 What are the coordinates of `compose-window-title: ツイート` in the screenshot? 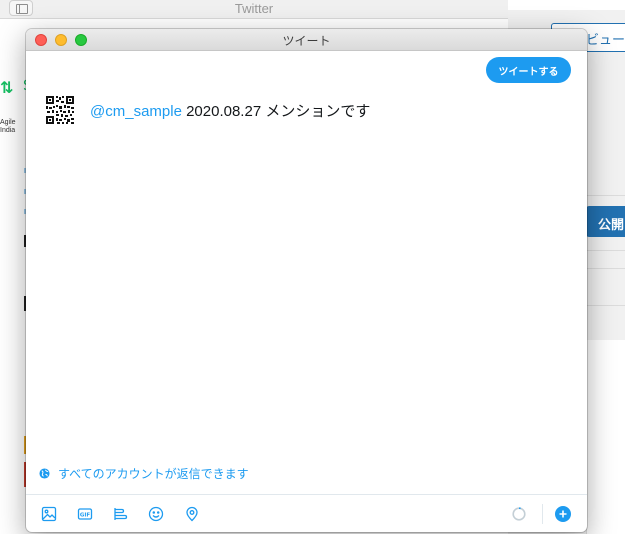 It's located at (306, 41).